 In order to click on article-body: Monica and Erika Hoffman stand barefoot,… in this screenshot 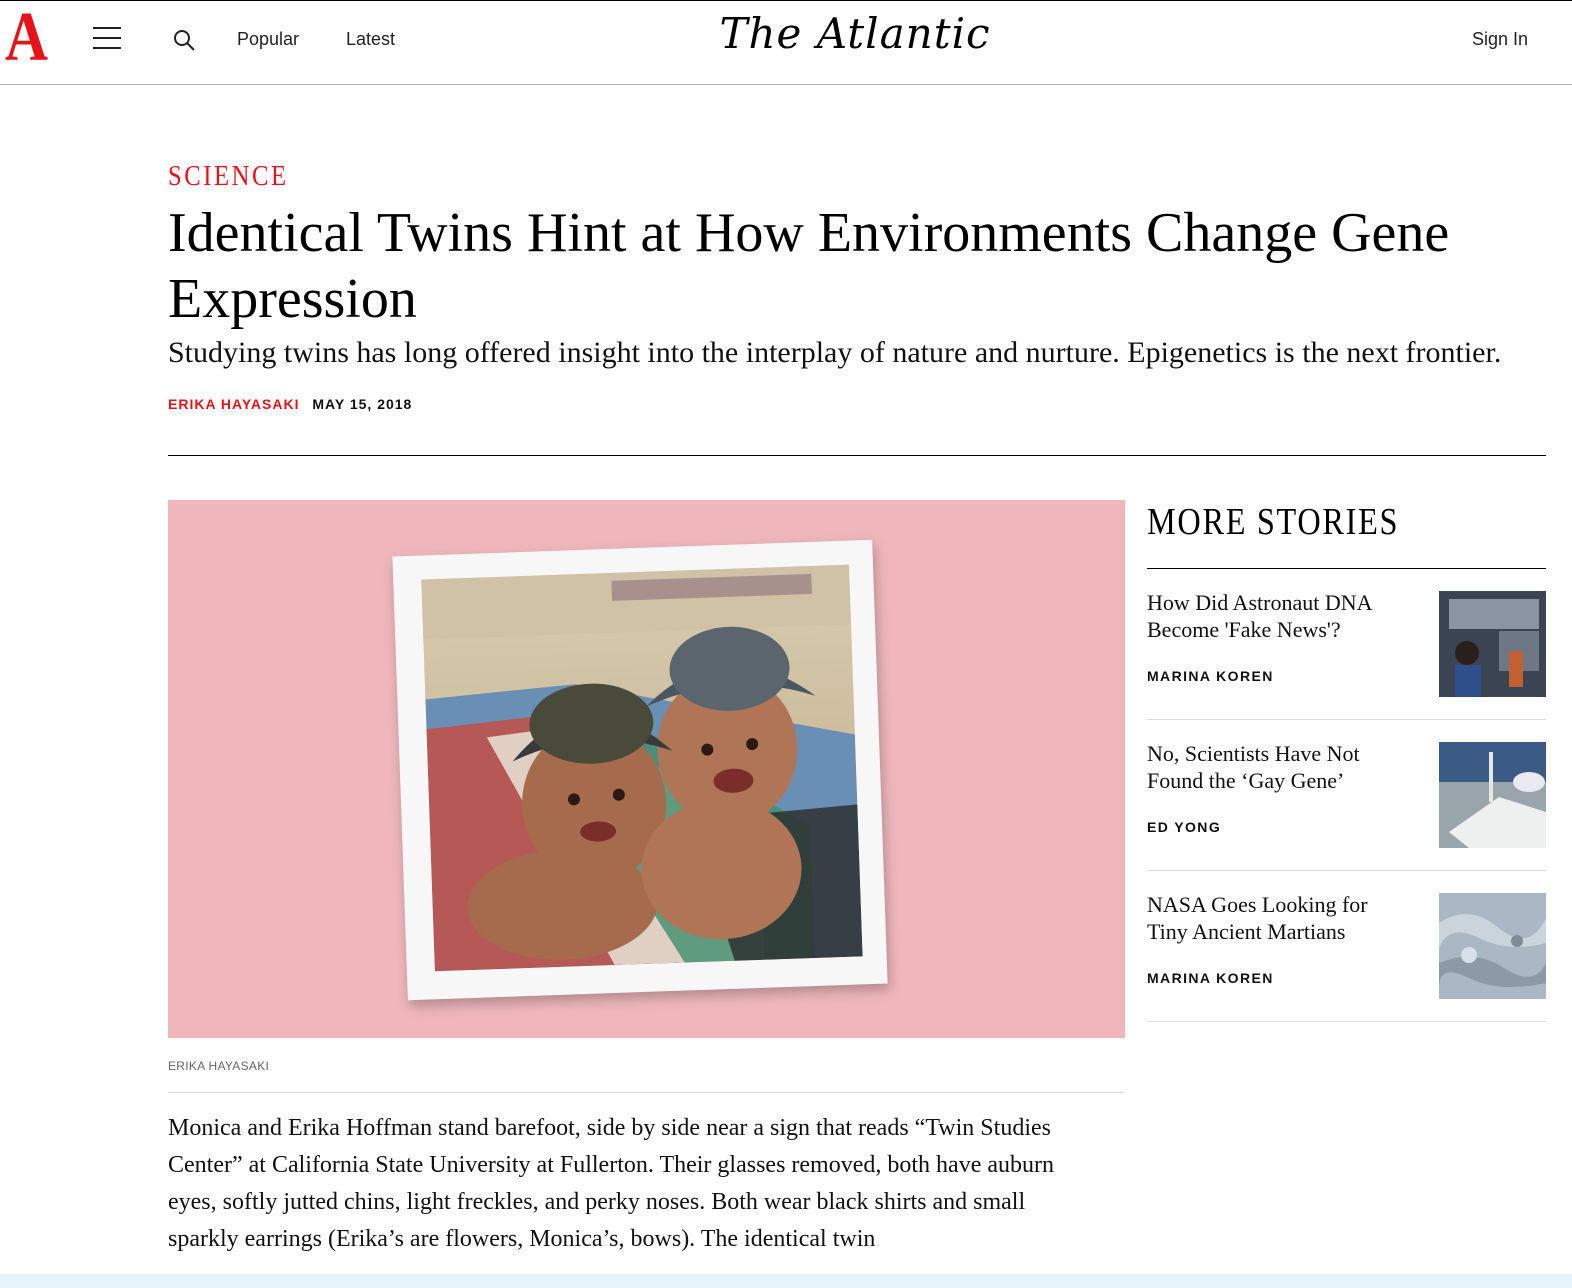, I will do `click(611, 1183)`.